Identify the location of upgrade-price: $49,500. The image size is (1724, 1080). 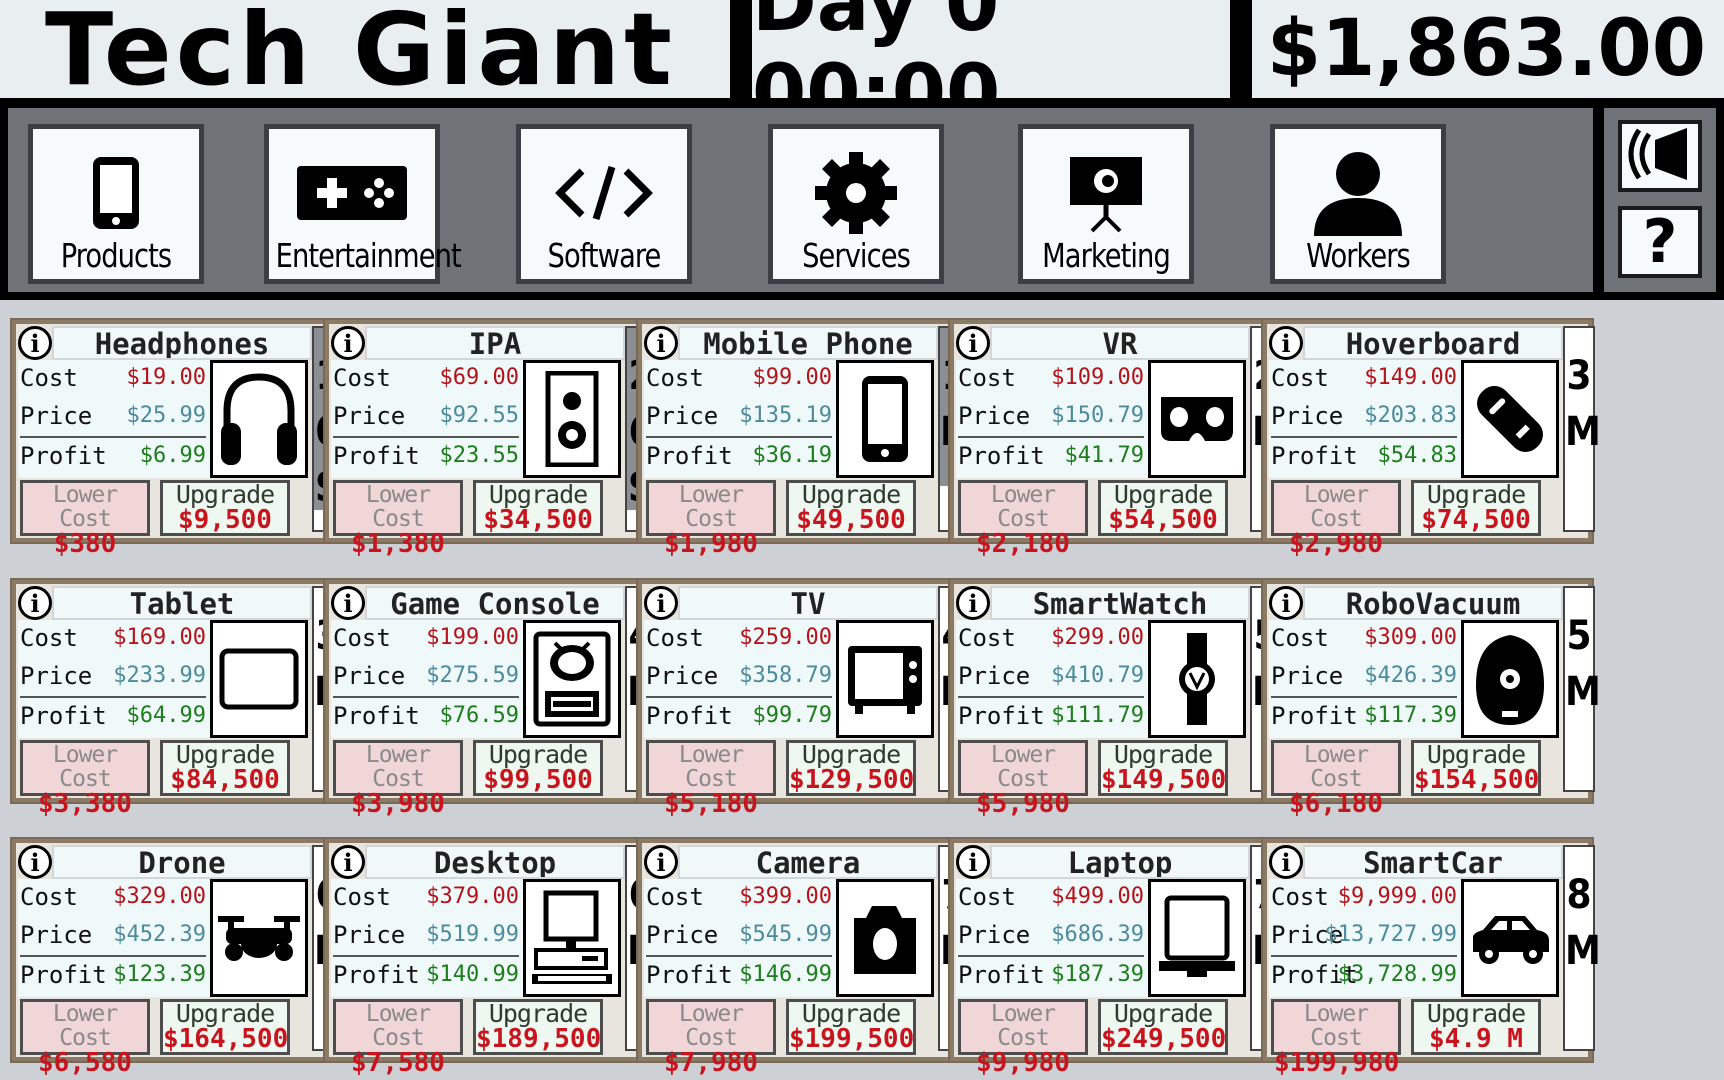
(851, 520).